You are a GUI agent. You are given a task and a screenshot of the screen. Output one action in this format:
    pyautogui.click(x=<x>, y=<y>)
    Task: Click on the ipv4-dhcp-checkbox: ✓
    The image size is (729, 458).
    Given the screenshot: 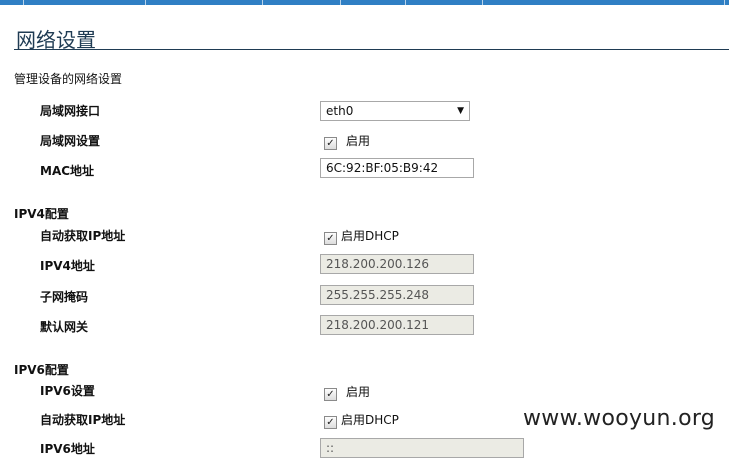 What is the action you would take?
    pyautogui.click(x=330, y=238)
    